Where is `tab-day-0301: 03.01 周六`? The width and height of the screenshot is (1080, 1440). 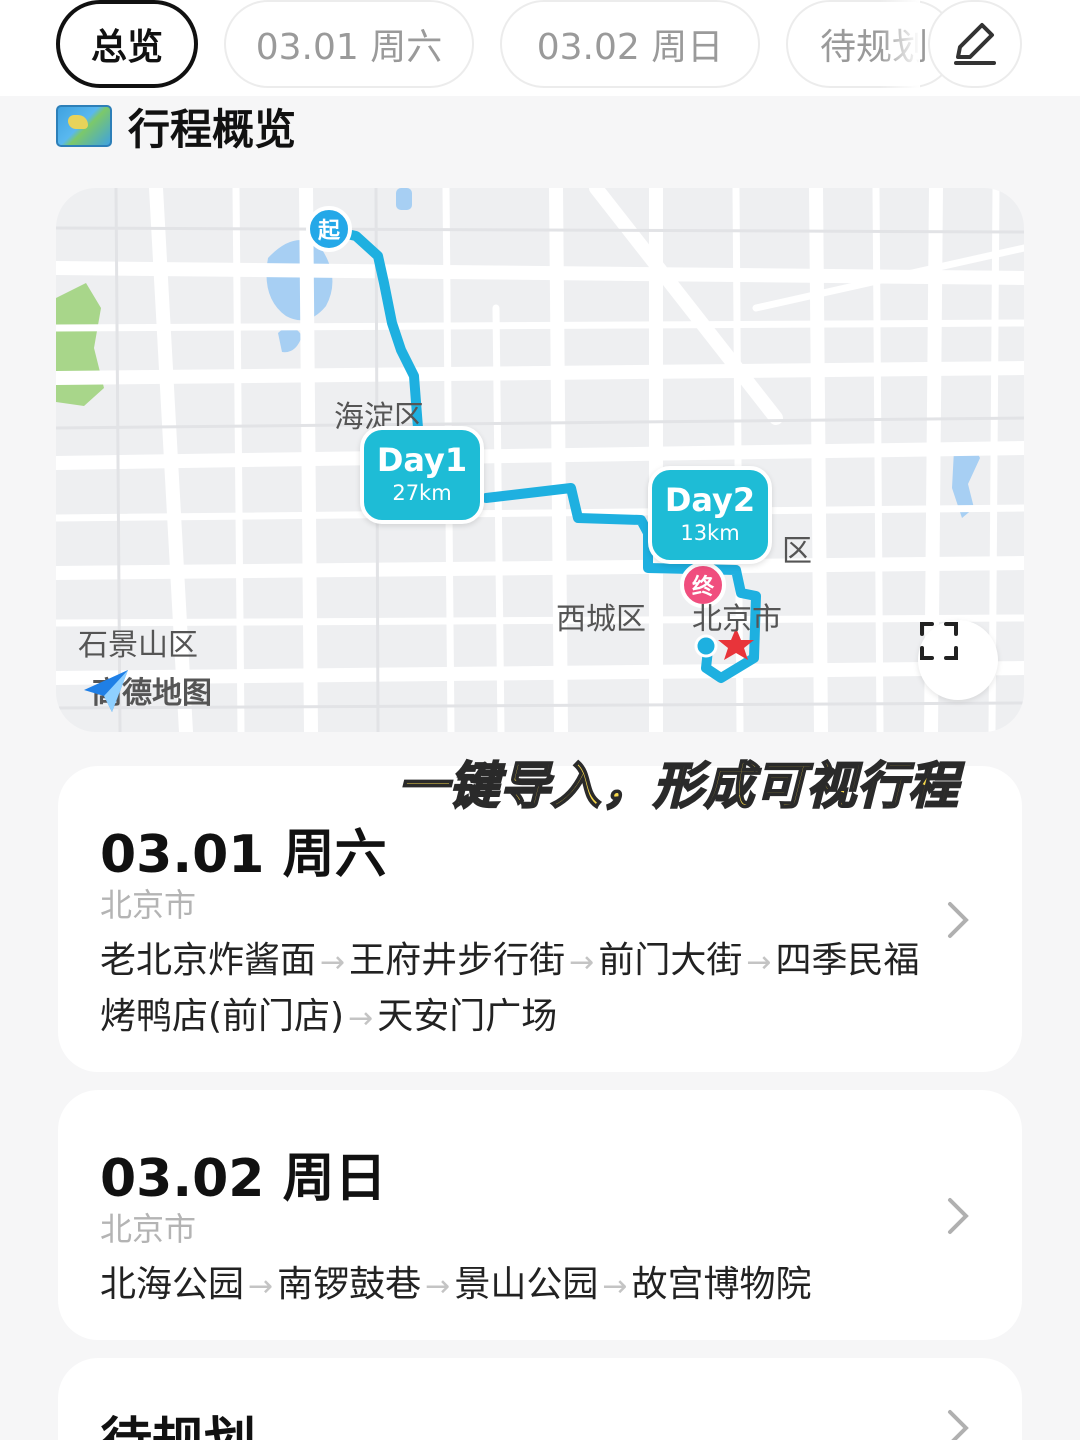 tab-day-0301: 03.01 周六 is located at coordinates (349, 44).